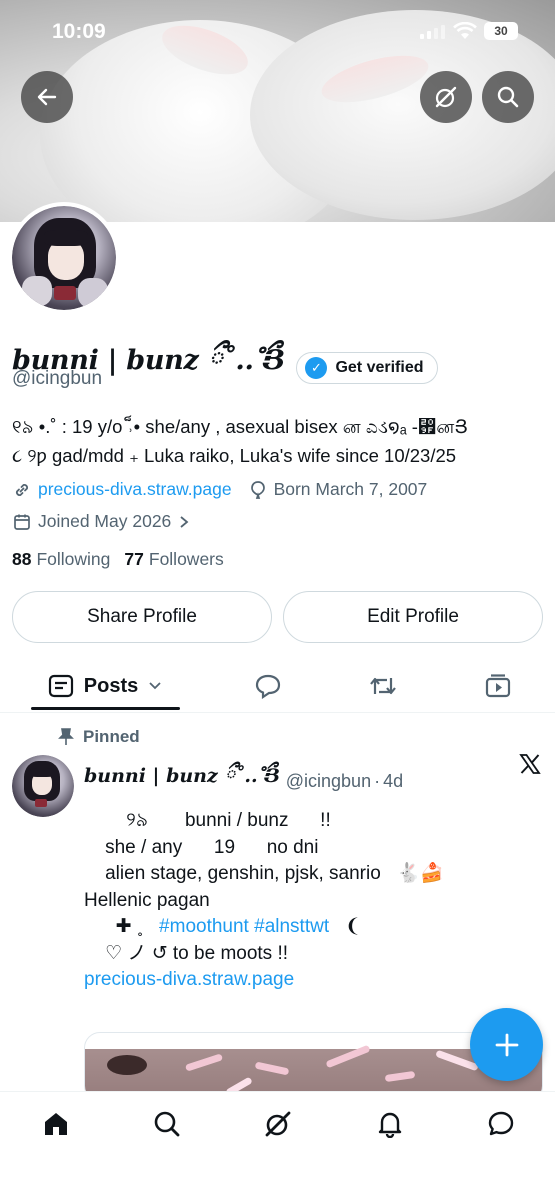 Image resolution: width=555 pixels, height=1200 pixels. Describe the element at coordinates (111, 685) in the screenshot. I see `tab-posts-label: Posts` at that location.